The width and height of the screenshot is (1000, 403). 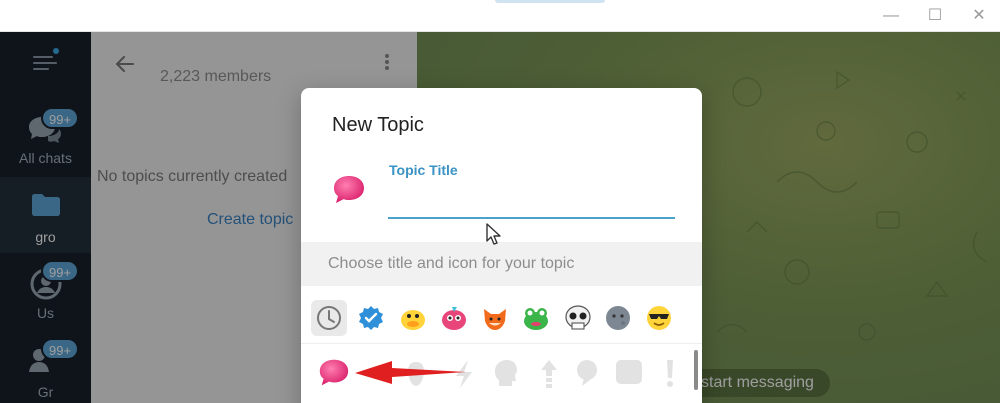 I want to click on duck-icon, so click(x=413, y=318).